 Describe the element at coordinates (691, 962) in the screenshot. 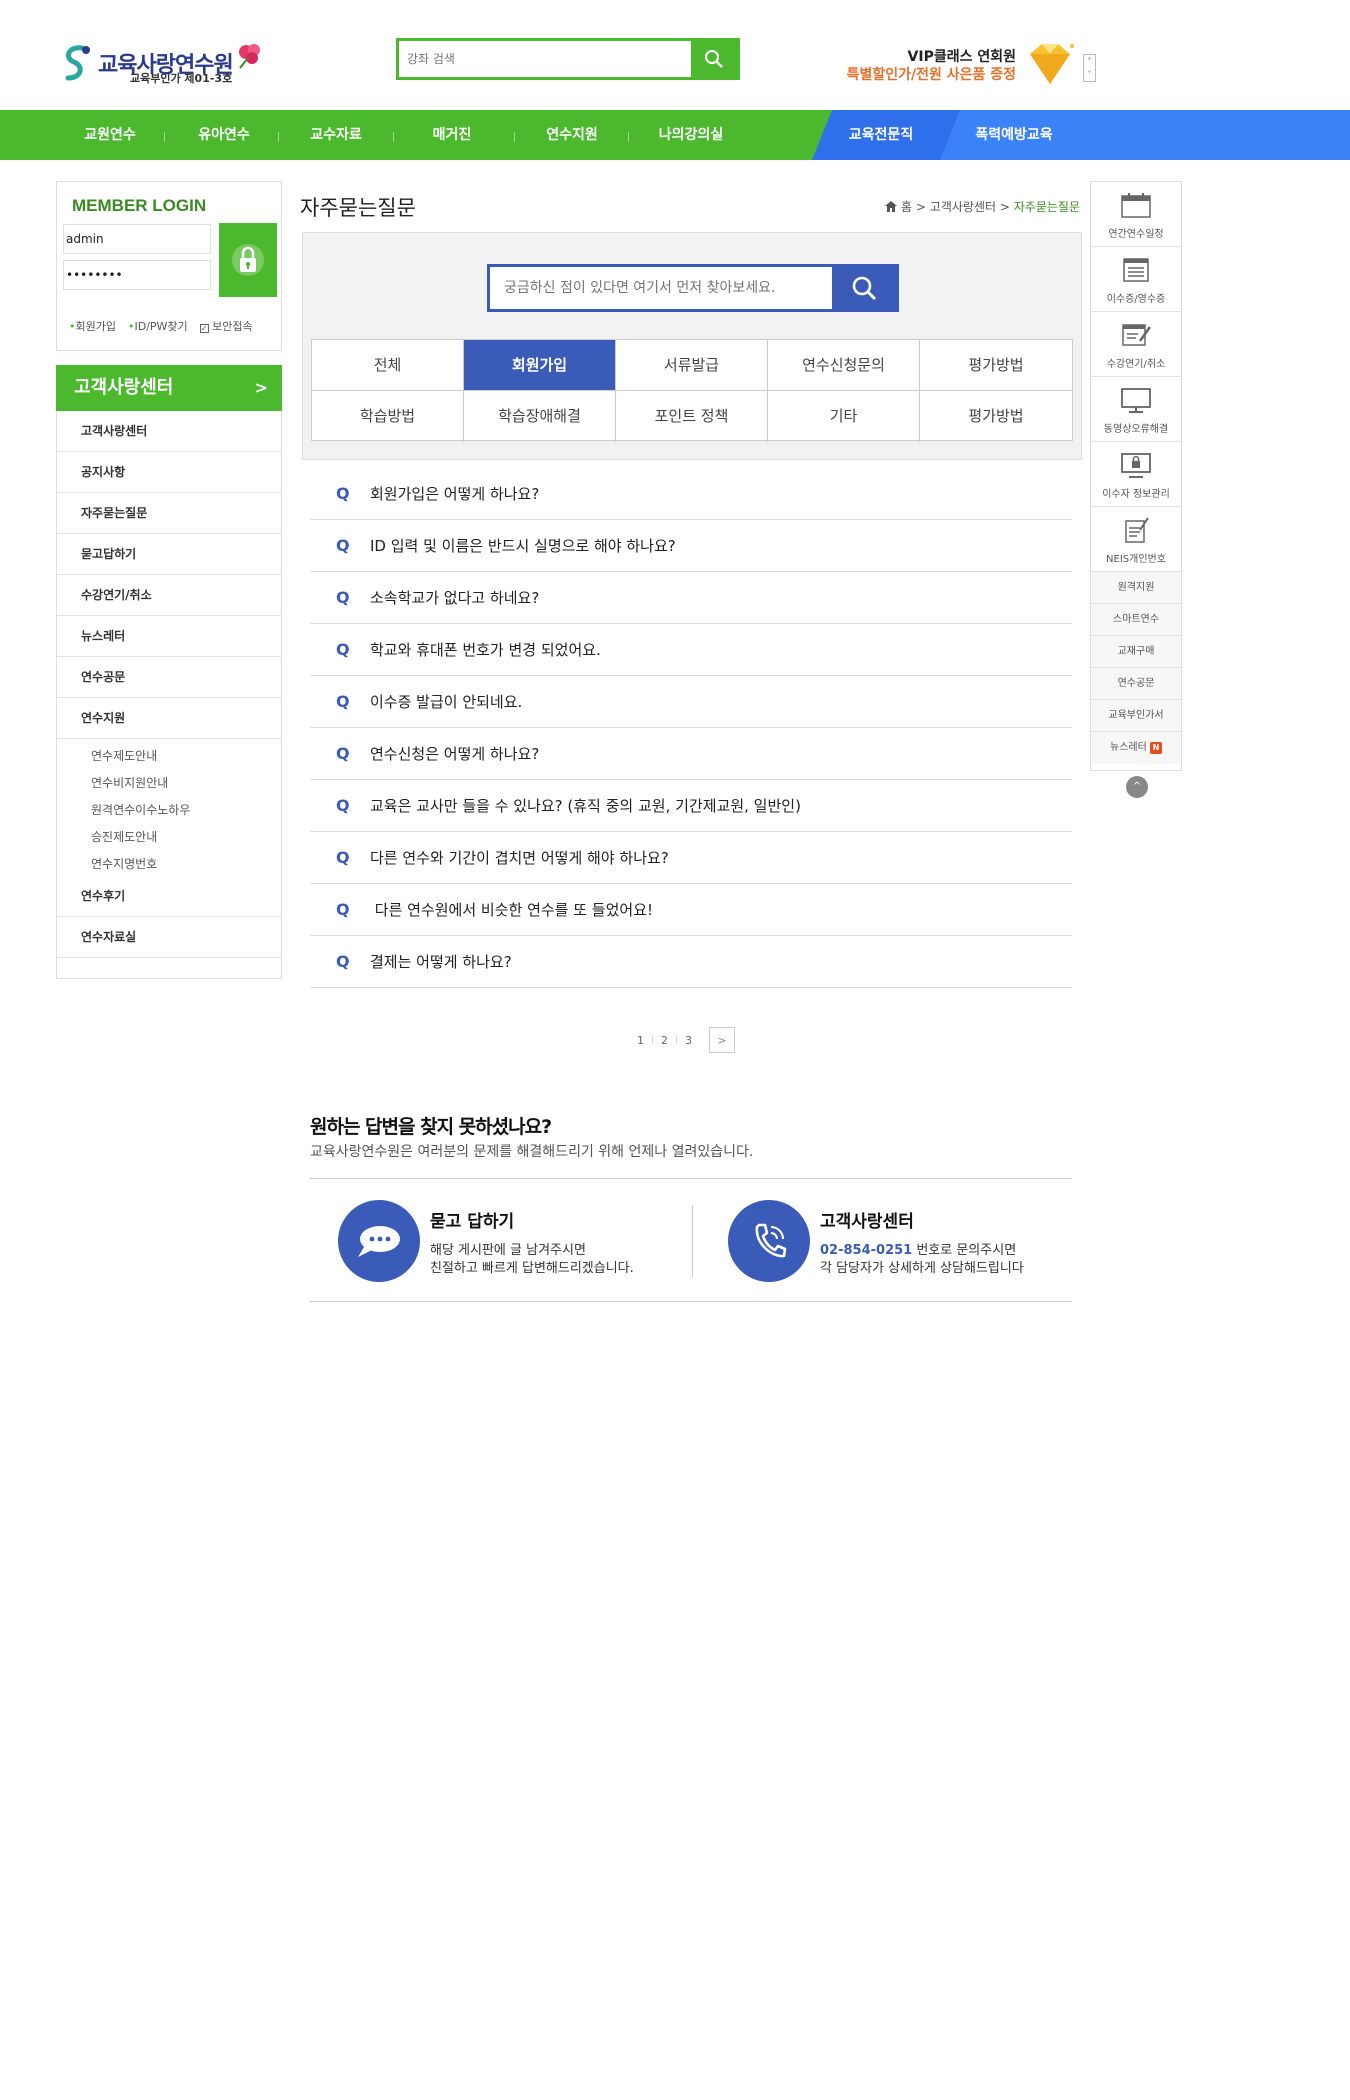

I see `faq-item: Q 결제는 어떻게 하나요?` at that location.